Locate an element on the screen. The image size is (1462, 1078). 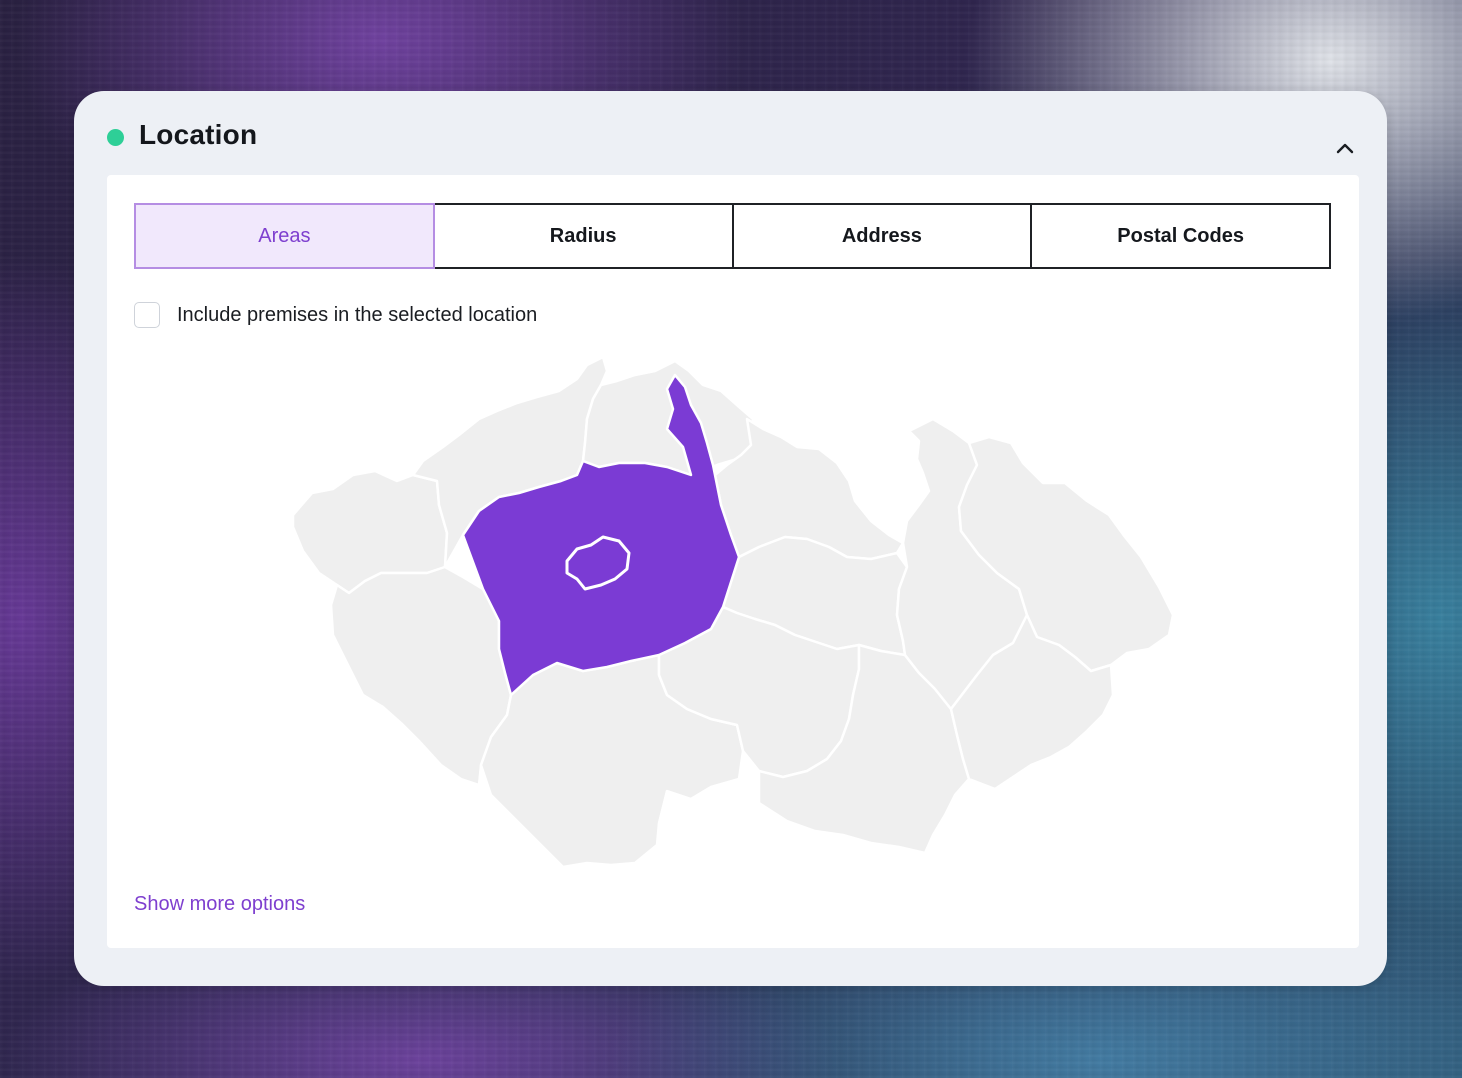
collapse-button is located at coordinates (1345, 148).